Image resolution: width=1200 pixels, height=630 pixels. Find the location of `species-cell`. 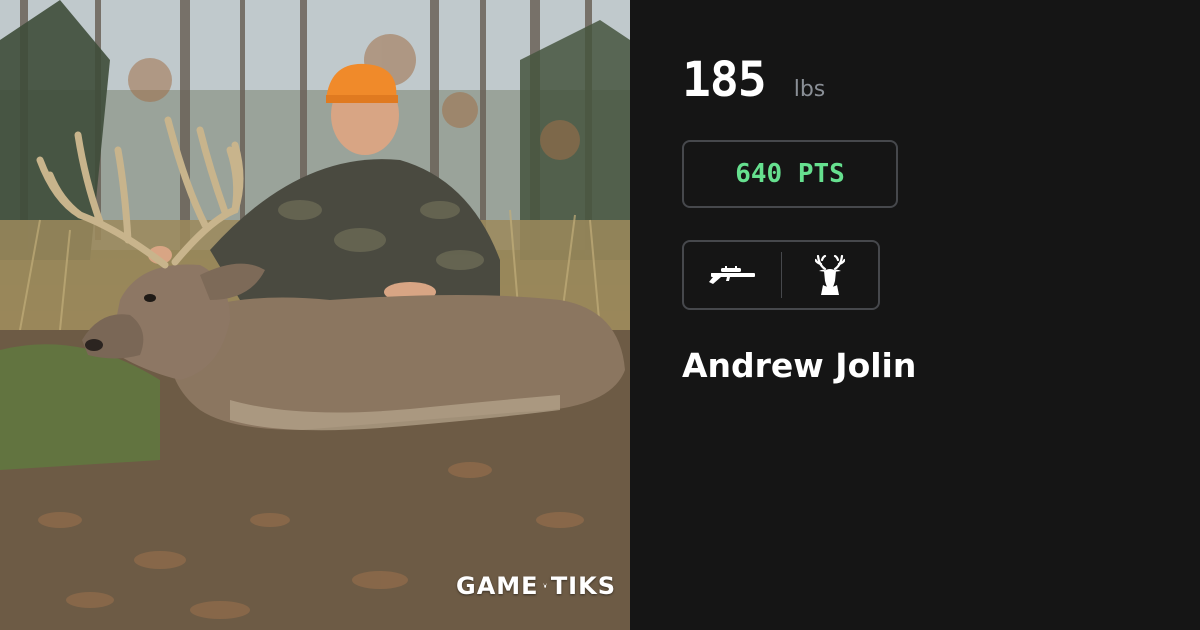

species-cell is located at coordinates (829, 275).